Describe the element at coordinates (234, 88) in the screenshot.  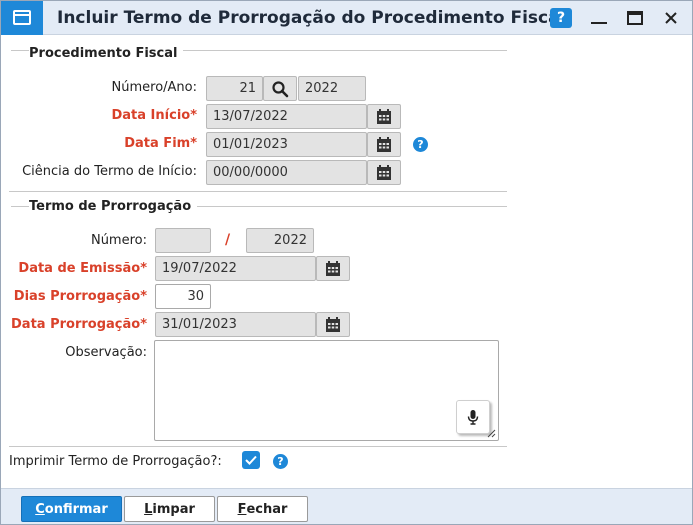
I see `procedimento-numero-field: 21` at that location.